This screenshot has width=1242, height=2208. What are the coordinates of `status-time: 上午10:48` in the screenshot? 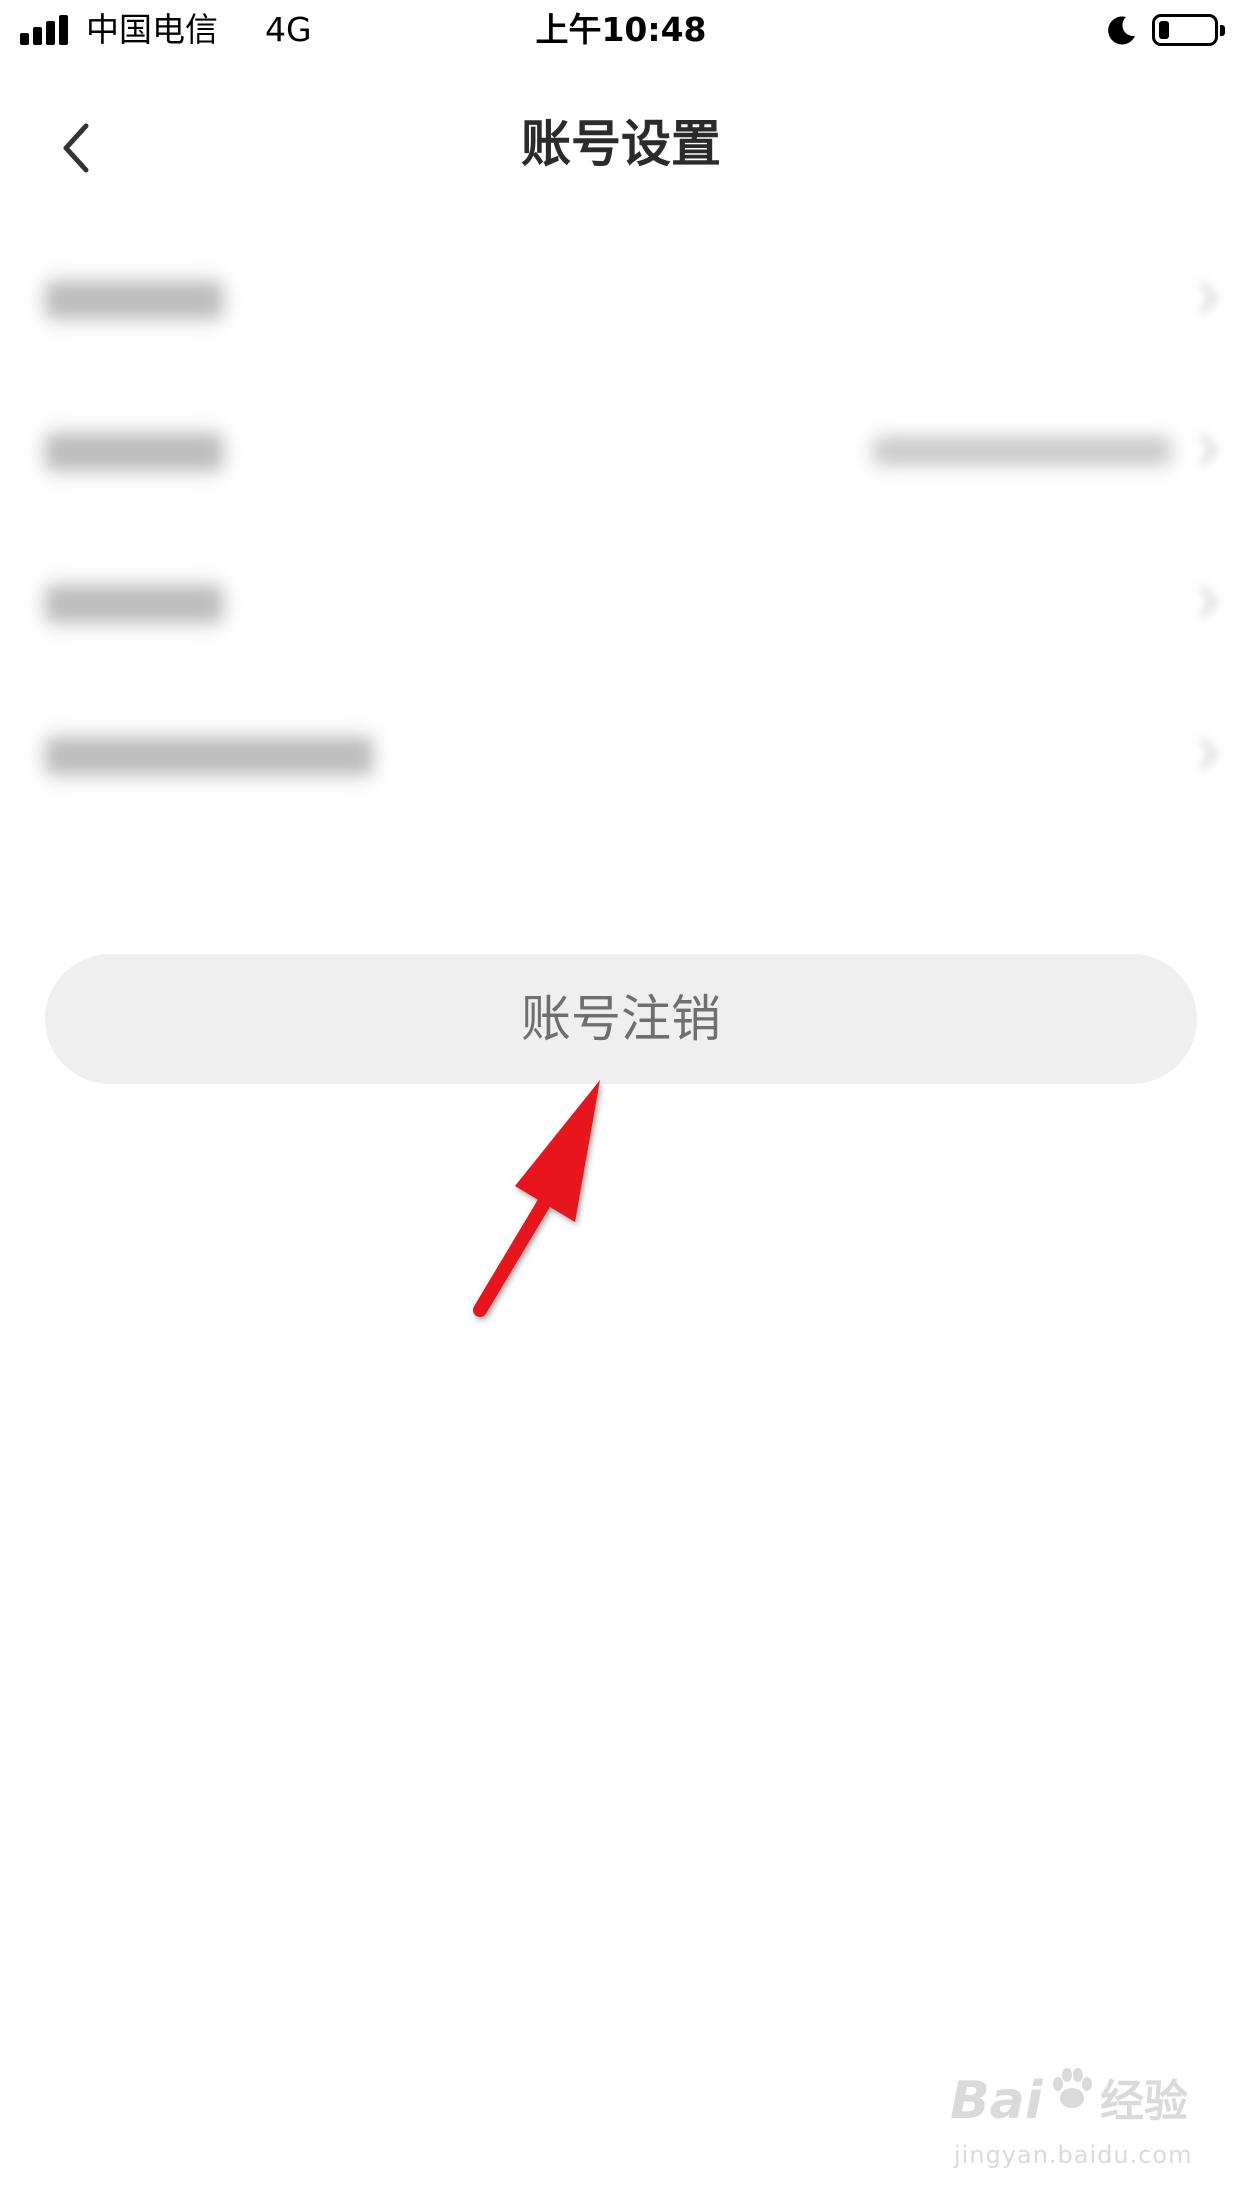 It's located at (621, 29).